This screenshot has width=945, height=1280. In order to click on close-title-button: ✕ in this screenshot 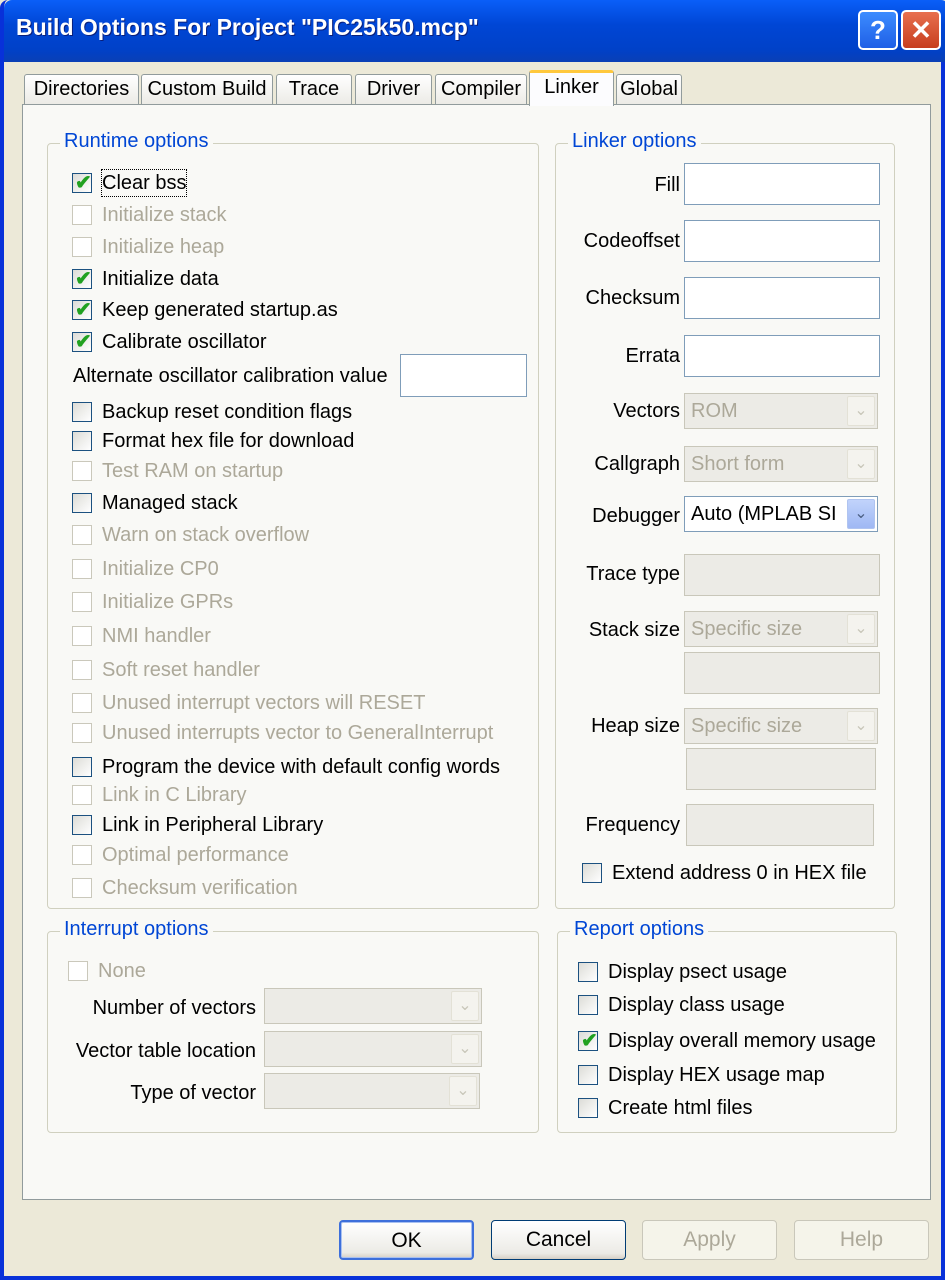, I will do `click(921, 30)`.